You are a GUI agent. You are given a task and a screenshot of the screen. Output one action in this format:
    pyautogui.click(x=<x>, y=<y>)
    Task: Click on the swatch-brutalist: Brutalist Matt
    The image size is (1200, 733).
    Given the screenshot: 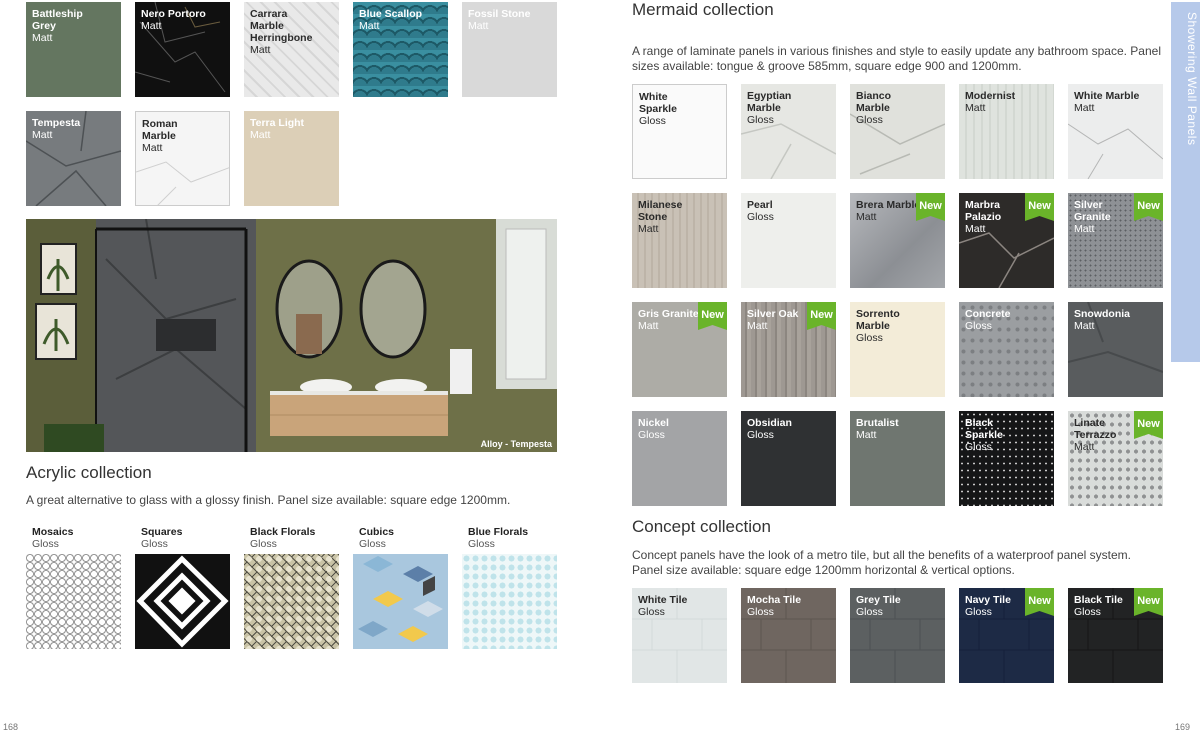 What is the action you would take?
    pyautogui.click(x=897, y=458)
    